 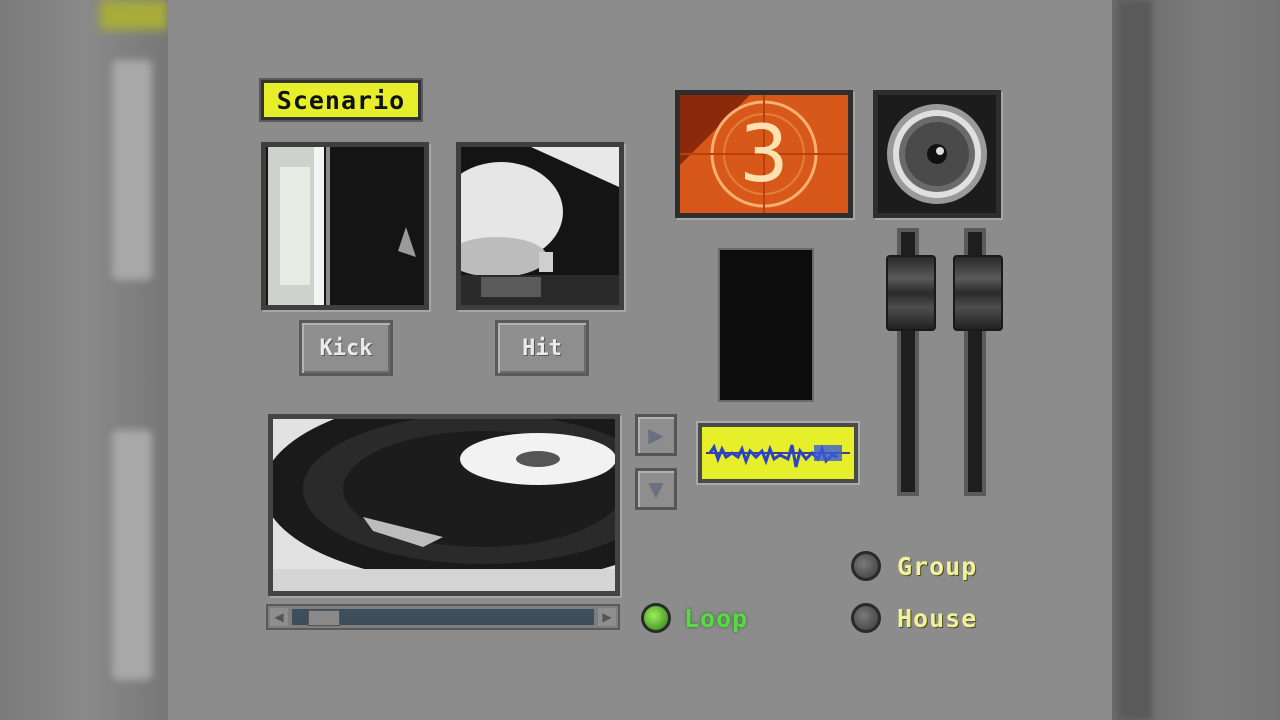 I want to click on house-label: House, so click(x=937, y=618).